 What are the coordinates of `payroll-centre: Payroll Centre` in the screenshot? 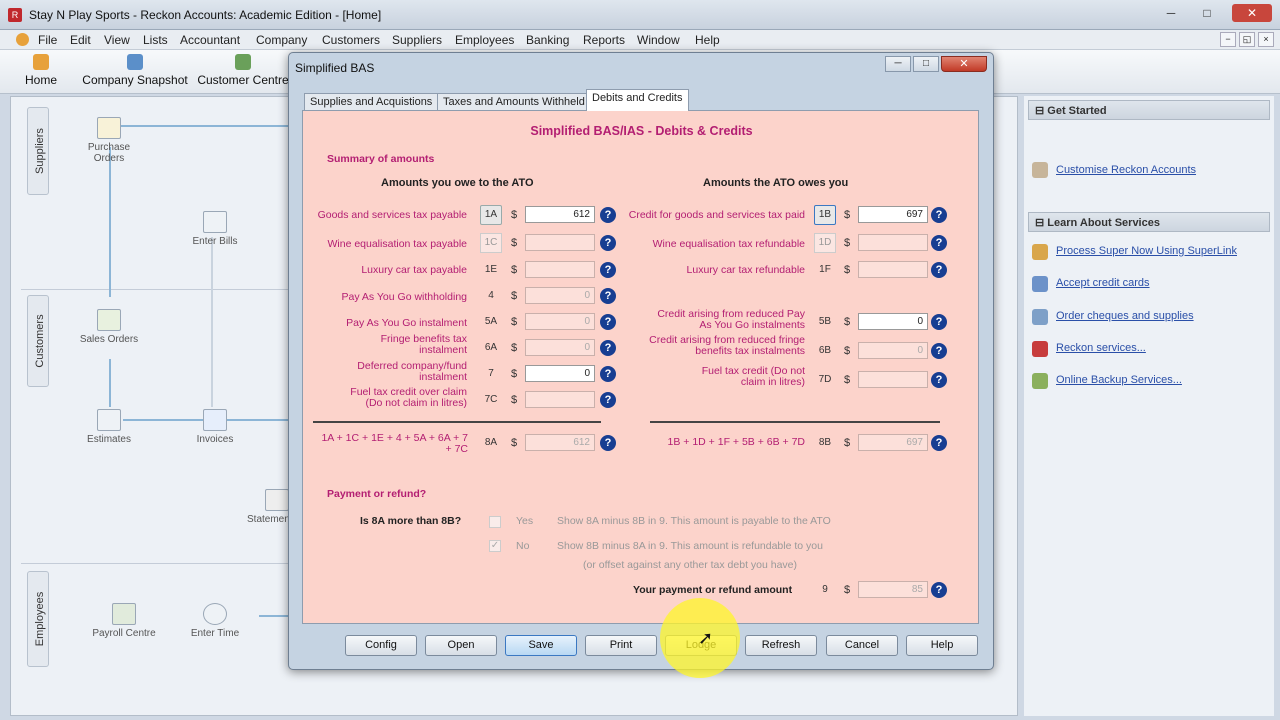 It's located at (124, 621).